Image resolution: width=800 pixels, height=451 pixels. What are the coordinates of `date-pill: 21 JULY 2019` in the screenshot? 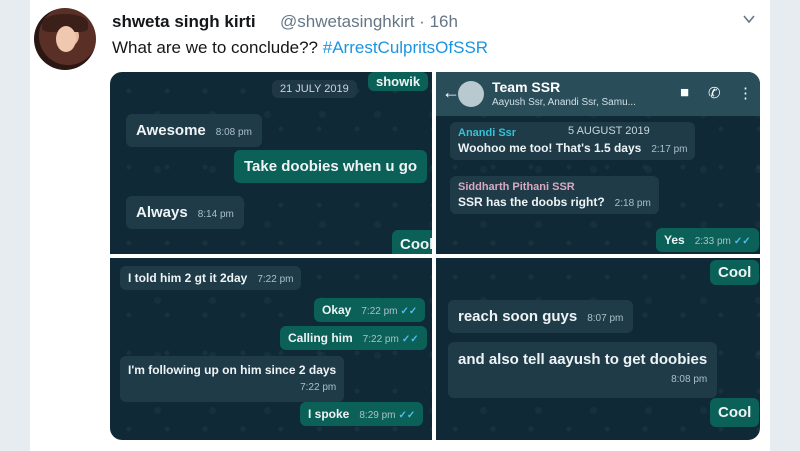 It's located at (314, 89).